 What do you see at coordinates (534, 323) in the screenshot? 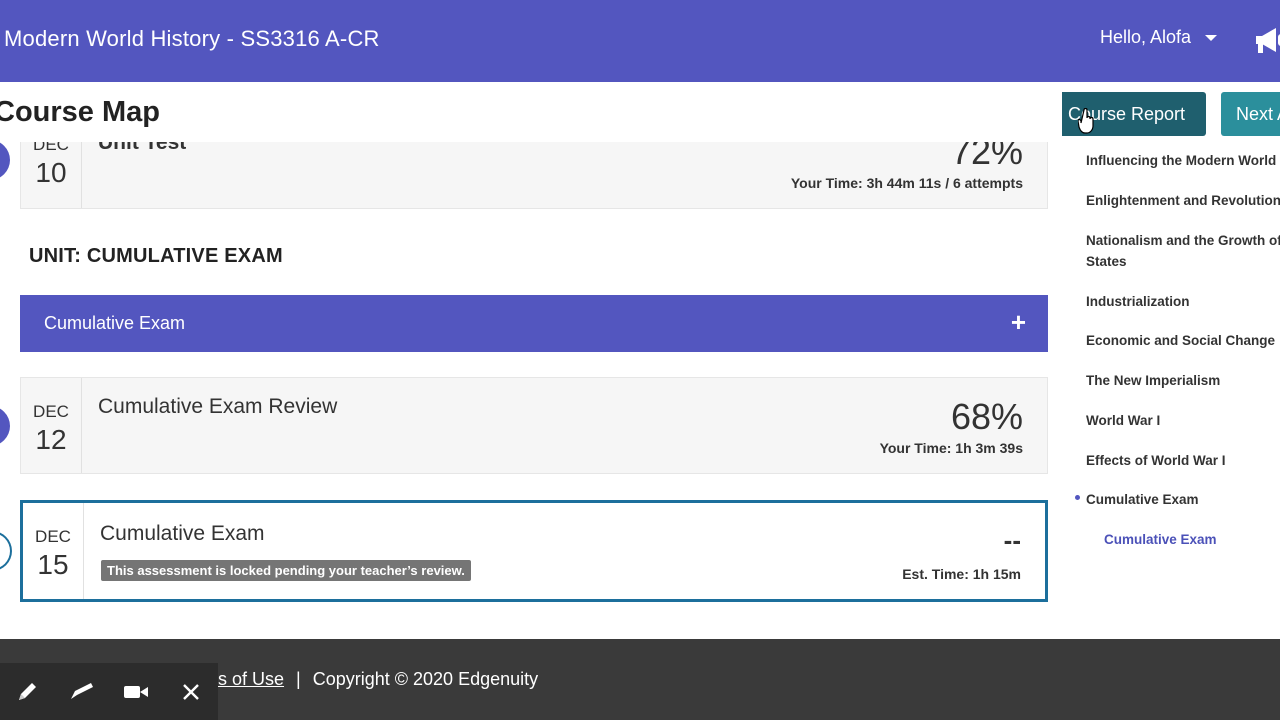
I see `unit-bar: Cumulative Exam +` at bounding box center [534, 323].